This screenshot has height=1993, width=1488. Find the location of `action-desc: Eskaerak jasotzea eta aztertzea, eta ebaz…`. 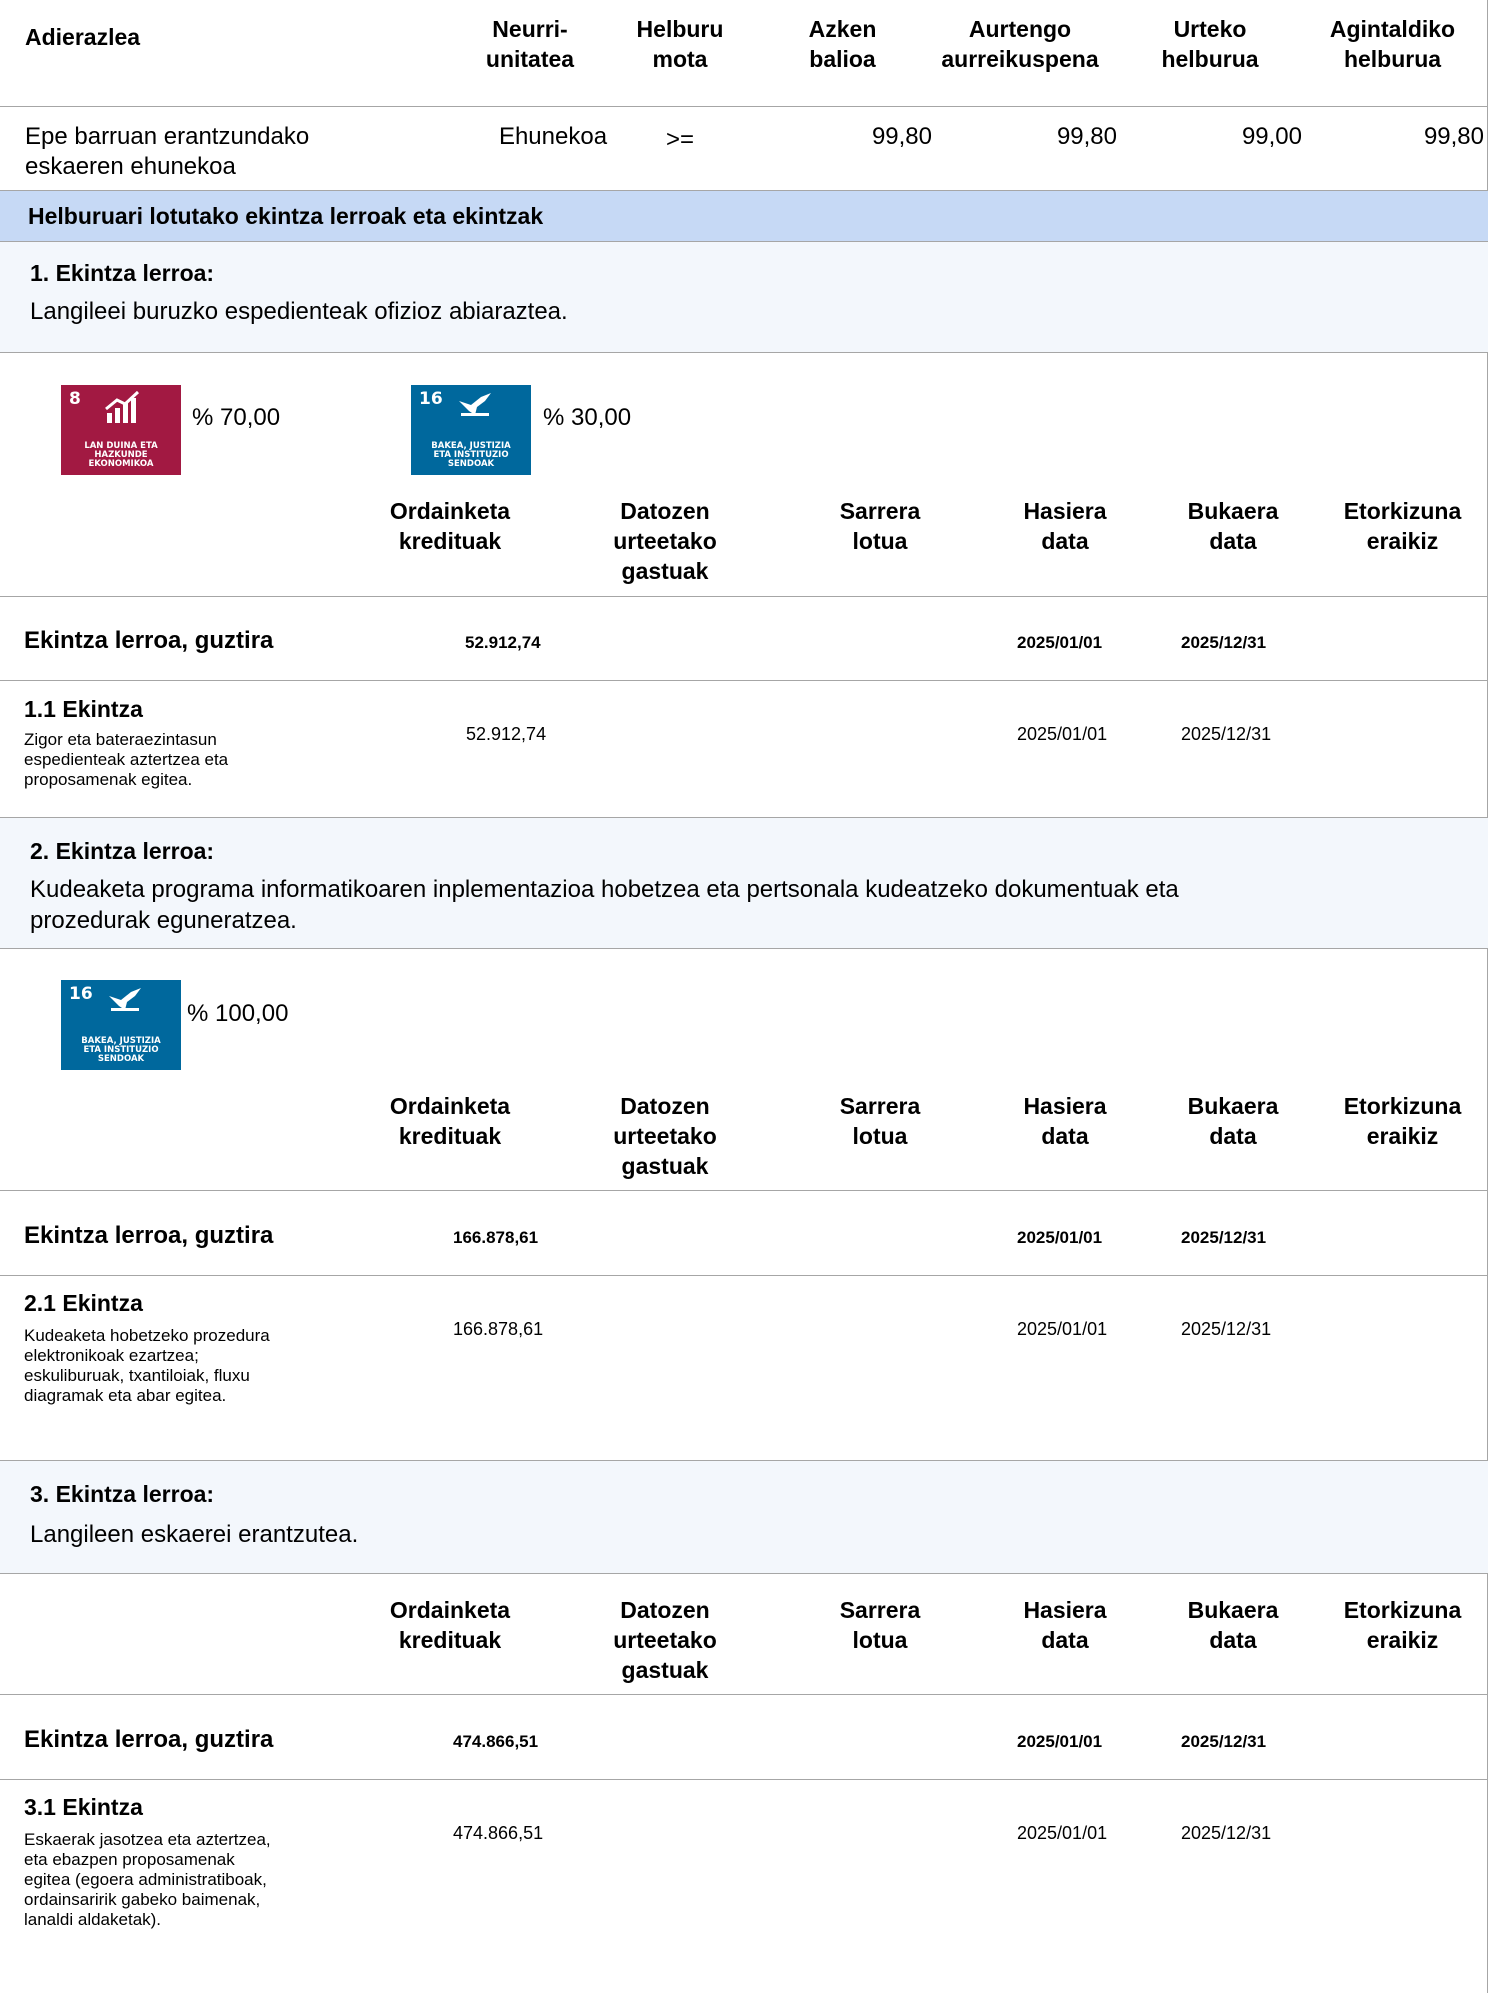

action-desc: Eskaerak jasotzea eta aztertzea, eta ebaz… is located at coordinates (147, 1879).